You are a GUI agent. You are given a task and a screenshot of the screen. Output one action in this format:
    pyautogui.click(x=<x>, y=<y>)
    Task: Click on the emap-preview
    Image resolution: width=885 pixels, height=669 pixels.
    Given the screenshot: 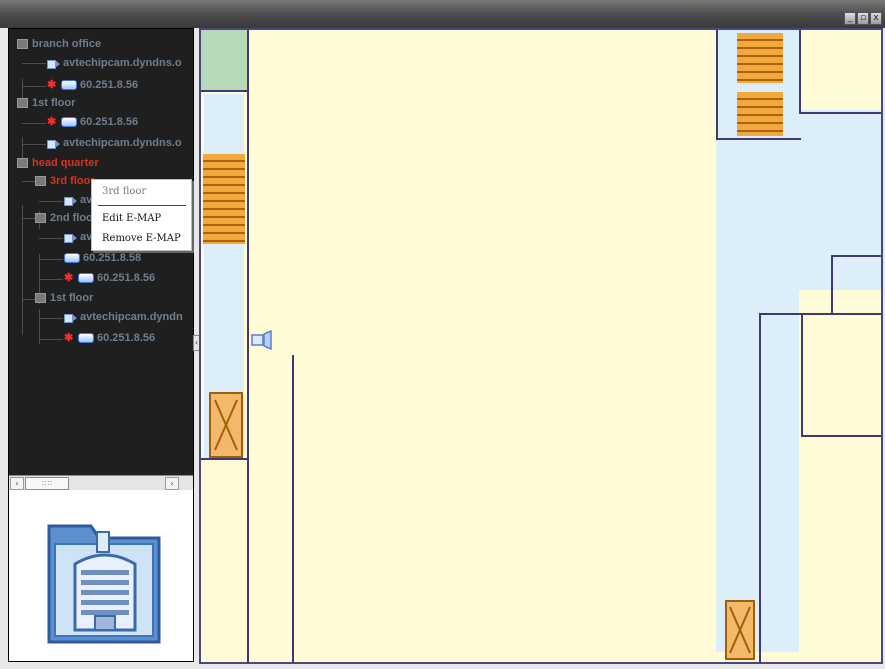 What is the action you would take?
    pyautogui.click(x=101, y=575)
    